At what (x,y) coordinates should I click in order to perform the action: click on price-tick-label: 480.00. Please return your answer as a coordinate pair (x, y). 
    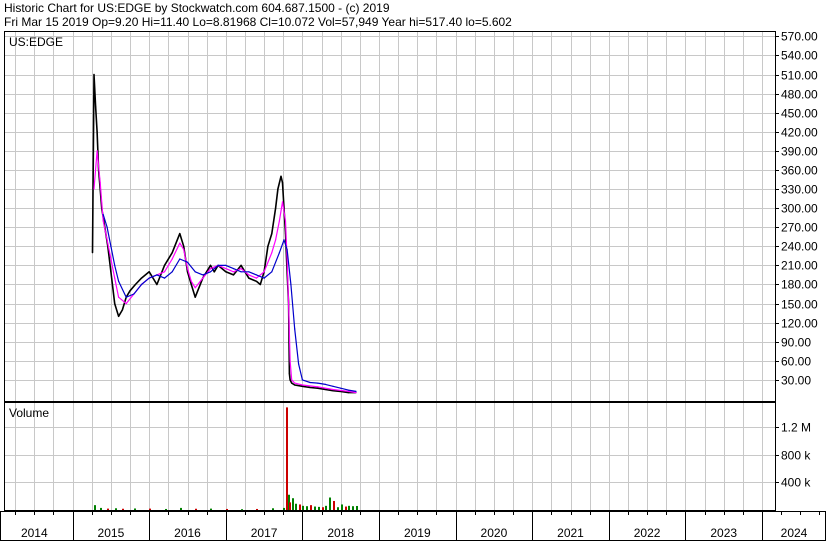
    Looking at the image, I should click on (799, 95).